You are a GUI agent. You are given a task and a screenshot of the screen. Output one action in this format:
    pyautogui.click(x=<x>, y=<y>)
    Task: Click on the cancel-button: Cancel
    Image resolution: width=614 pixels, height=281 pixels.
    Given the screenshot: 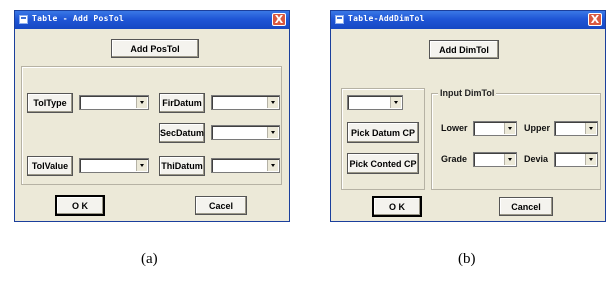 What is the action you would take?
    pyautogui.click(x=526, y=206)
    